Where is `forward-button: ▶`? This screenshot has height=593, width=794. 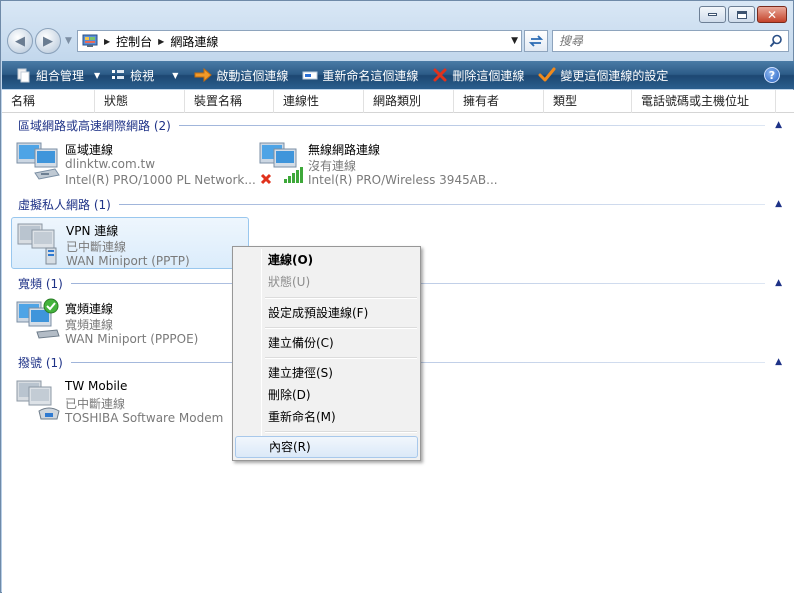
forward-button: ▶ is located at coordinates (48, 41).